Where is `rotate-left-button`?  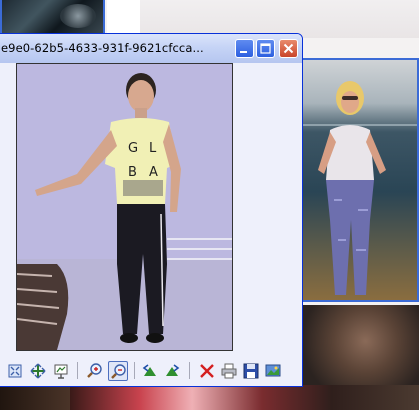
rotate-left-button is located at coordinates (151, 371).